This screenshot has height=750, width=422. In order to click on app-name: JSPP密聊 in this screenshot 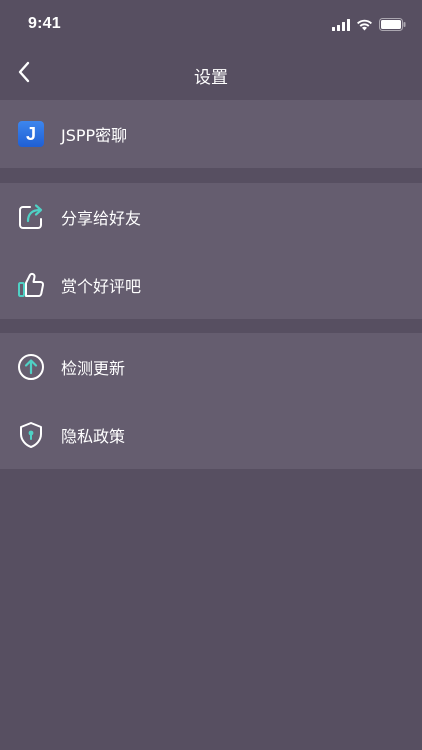, I will do `click(94, 135)`.